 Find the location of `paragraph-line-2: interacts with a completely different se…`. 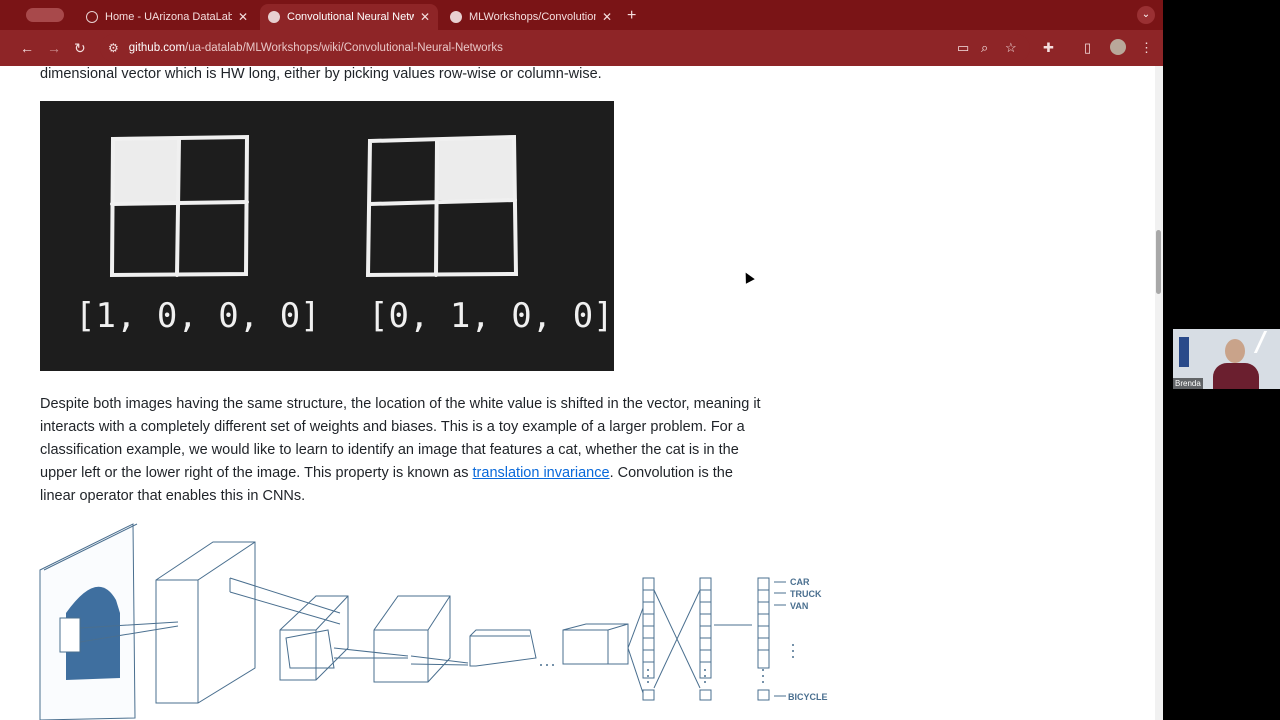

paragraph-line-2: interacts with a completely different se… is located at coordinates (392, 427).